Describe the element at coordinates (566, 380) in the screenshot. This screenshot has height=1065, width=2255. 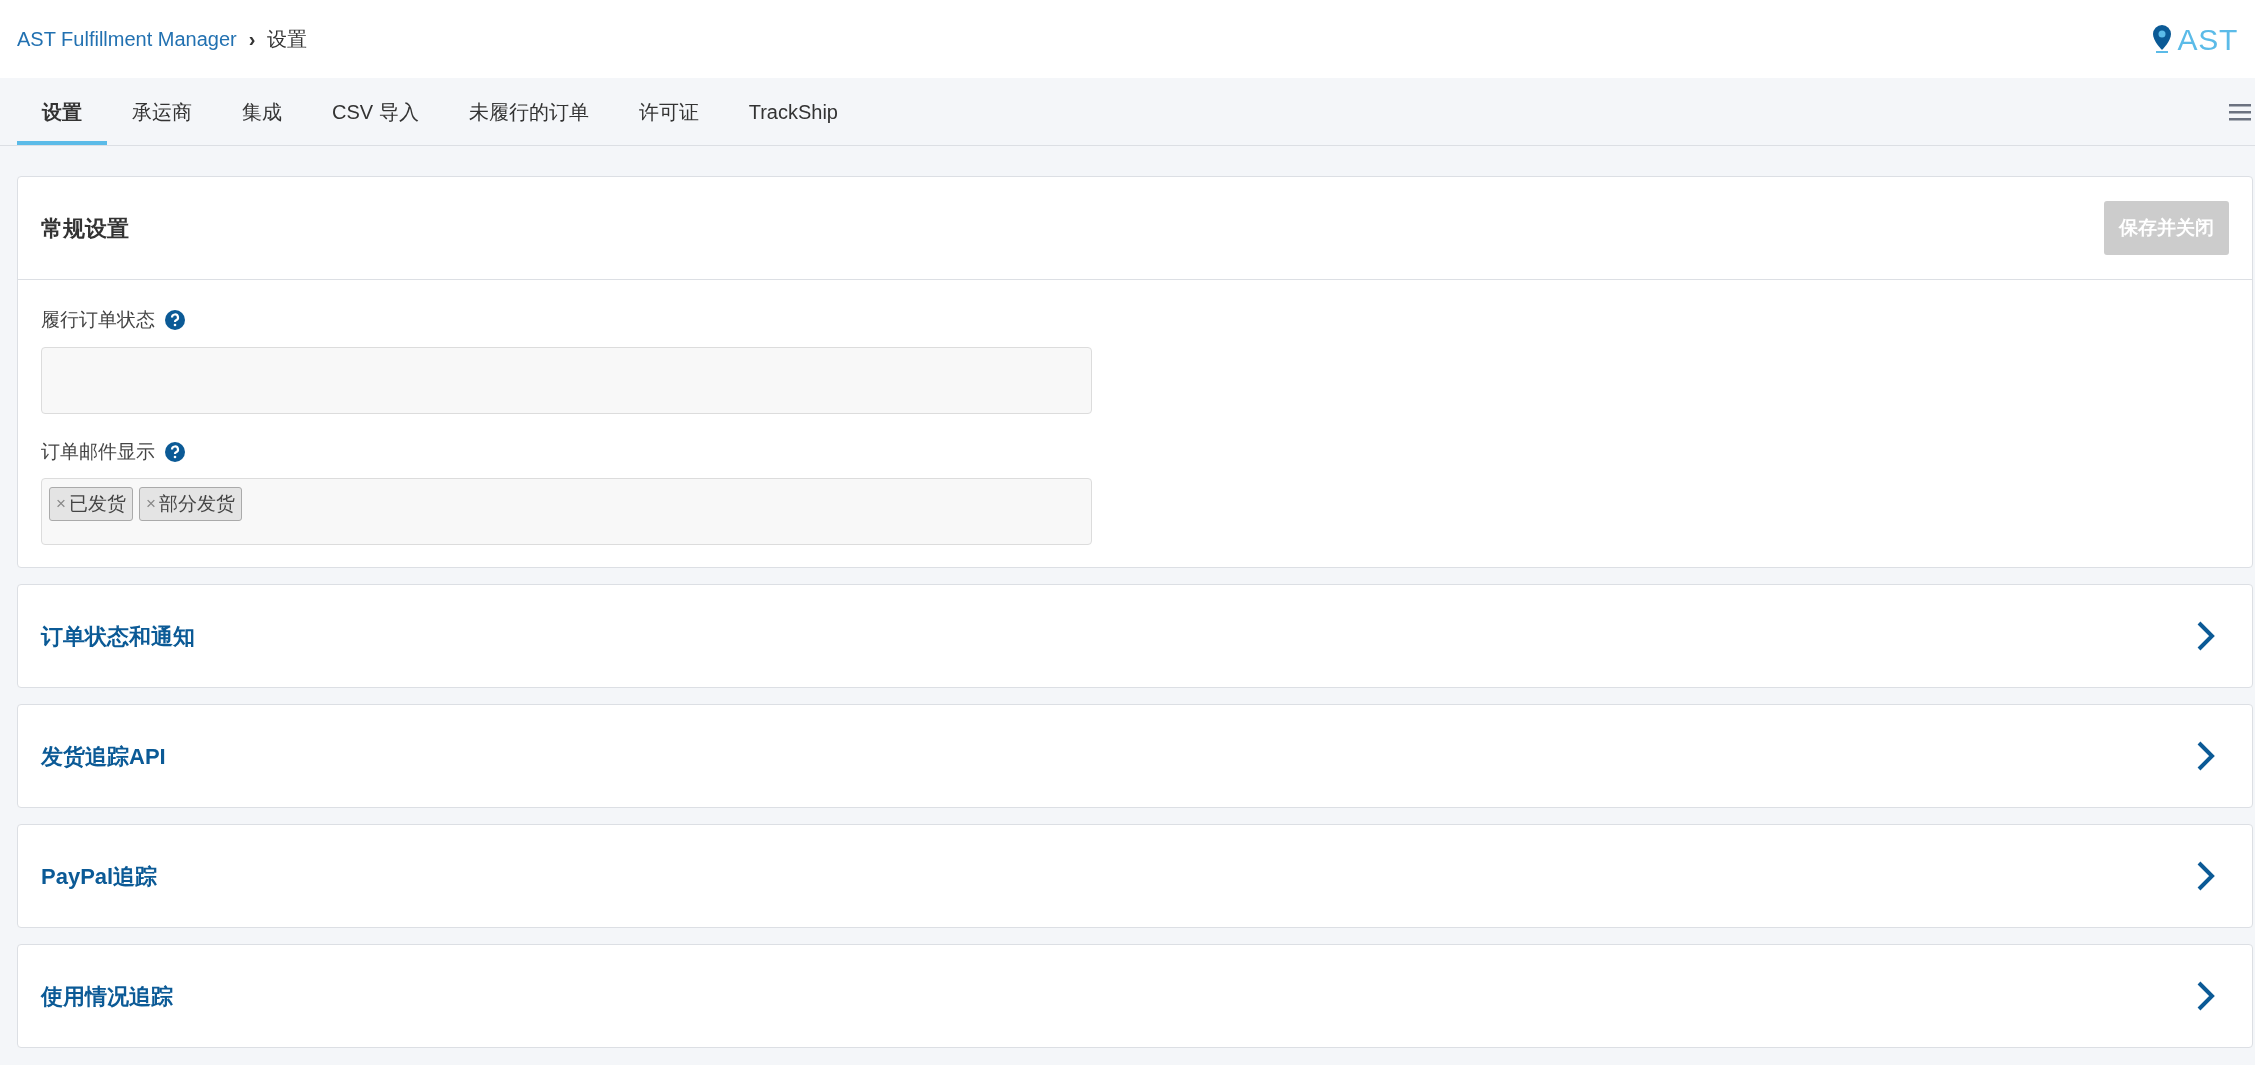
I see `multi-select-field` at that location.